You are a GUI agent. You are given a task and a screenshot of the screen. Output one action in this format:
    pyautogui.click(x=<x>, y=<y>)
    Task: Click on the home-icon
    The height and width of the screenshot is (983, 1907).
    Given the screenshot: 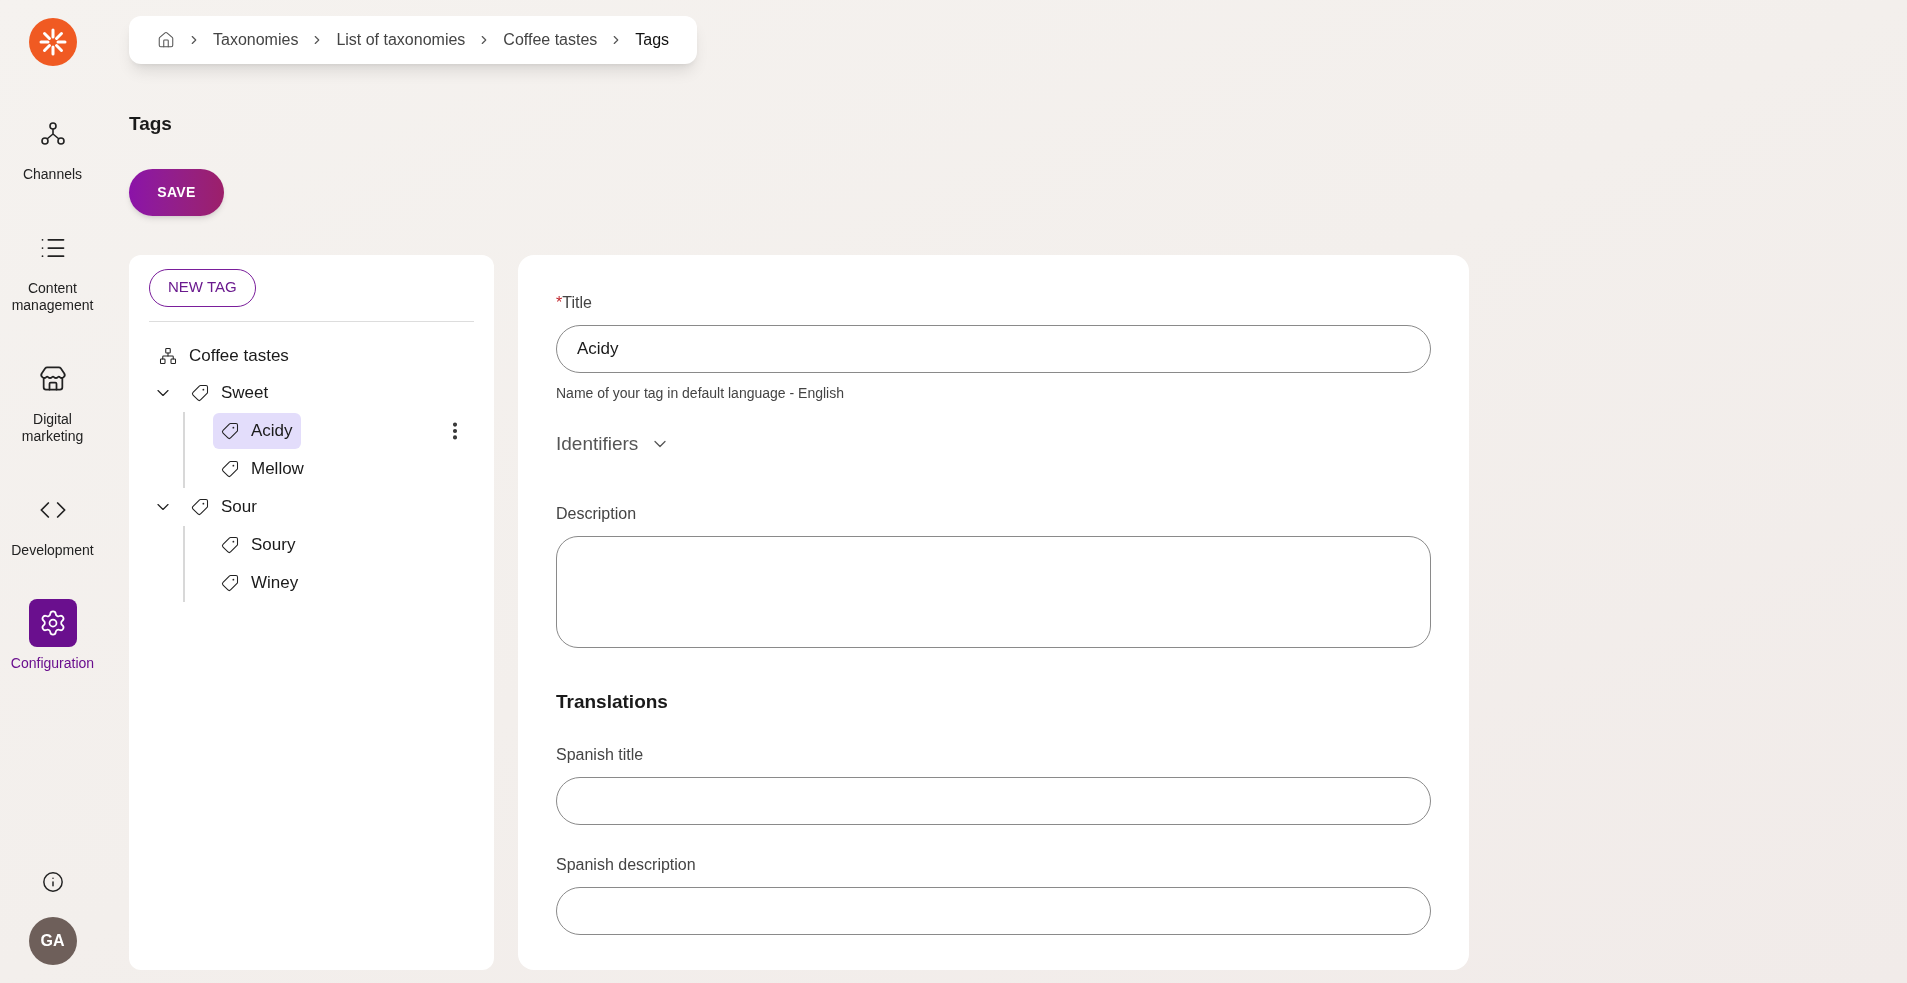 What is the action you would take?
    pyautogui.click(x=166, y=40)
    